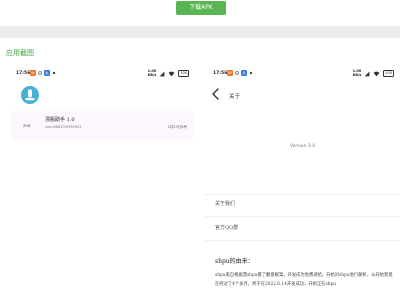 The height and width of the screenshot is (300, 400). Describe the element at coordinates (27, 126) in the screenshot. I see `list-item-thumbnail: ZHB` at that location.